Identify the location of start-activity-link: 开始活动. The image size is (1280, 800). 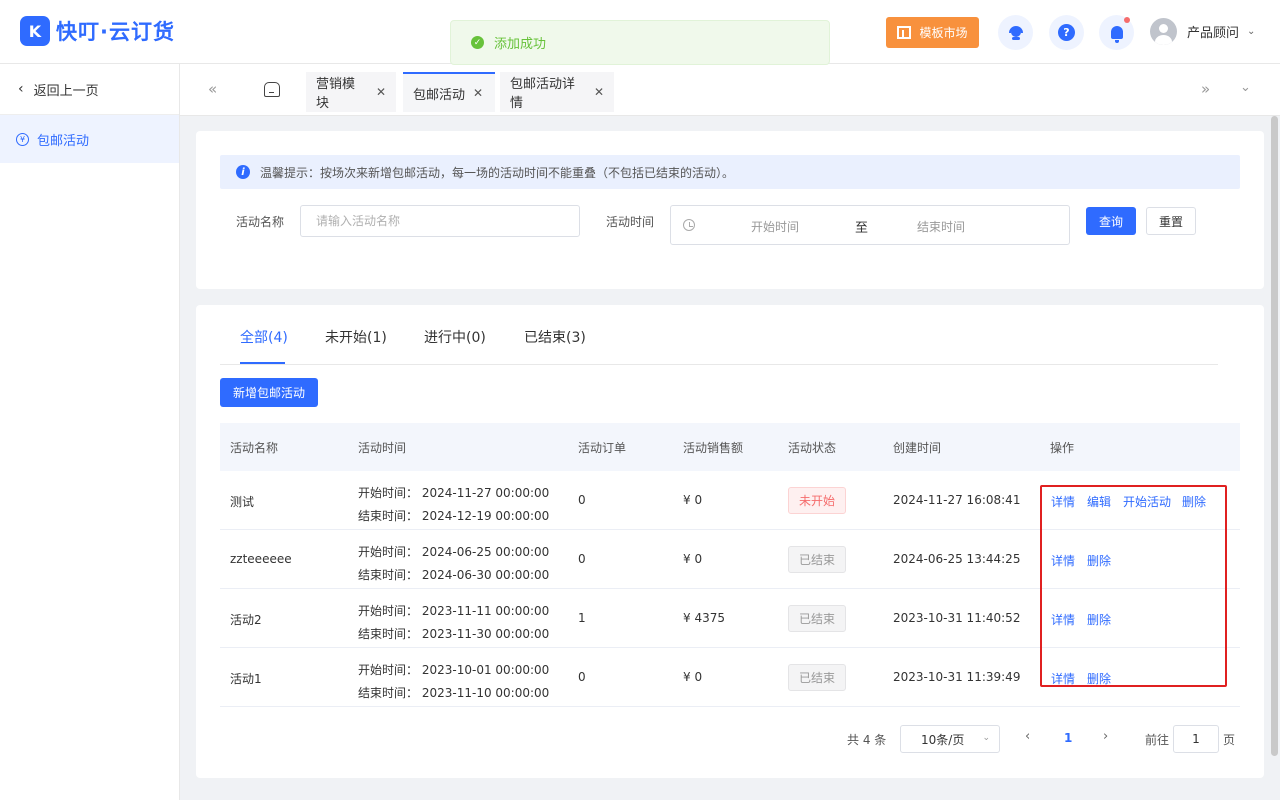
(1147, 501).